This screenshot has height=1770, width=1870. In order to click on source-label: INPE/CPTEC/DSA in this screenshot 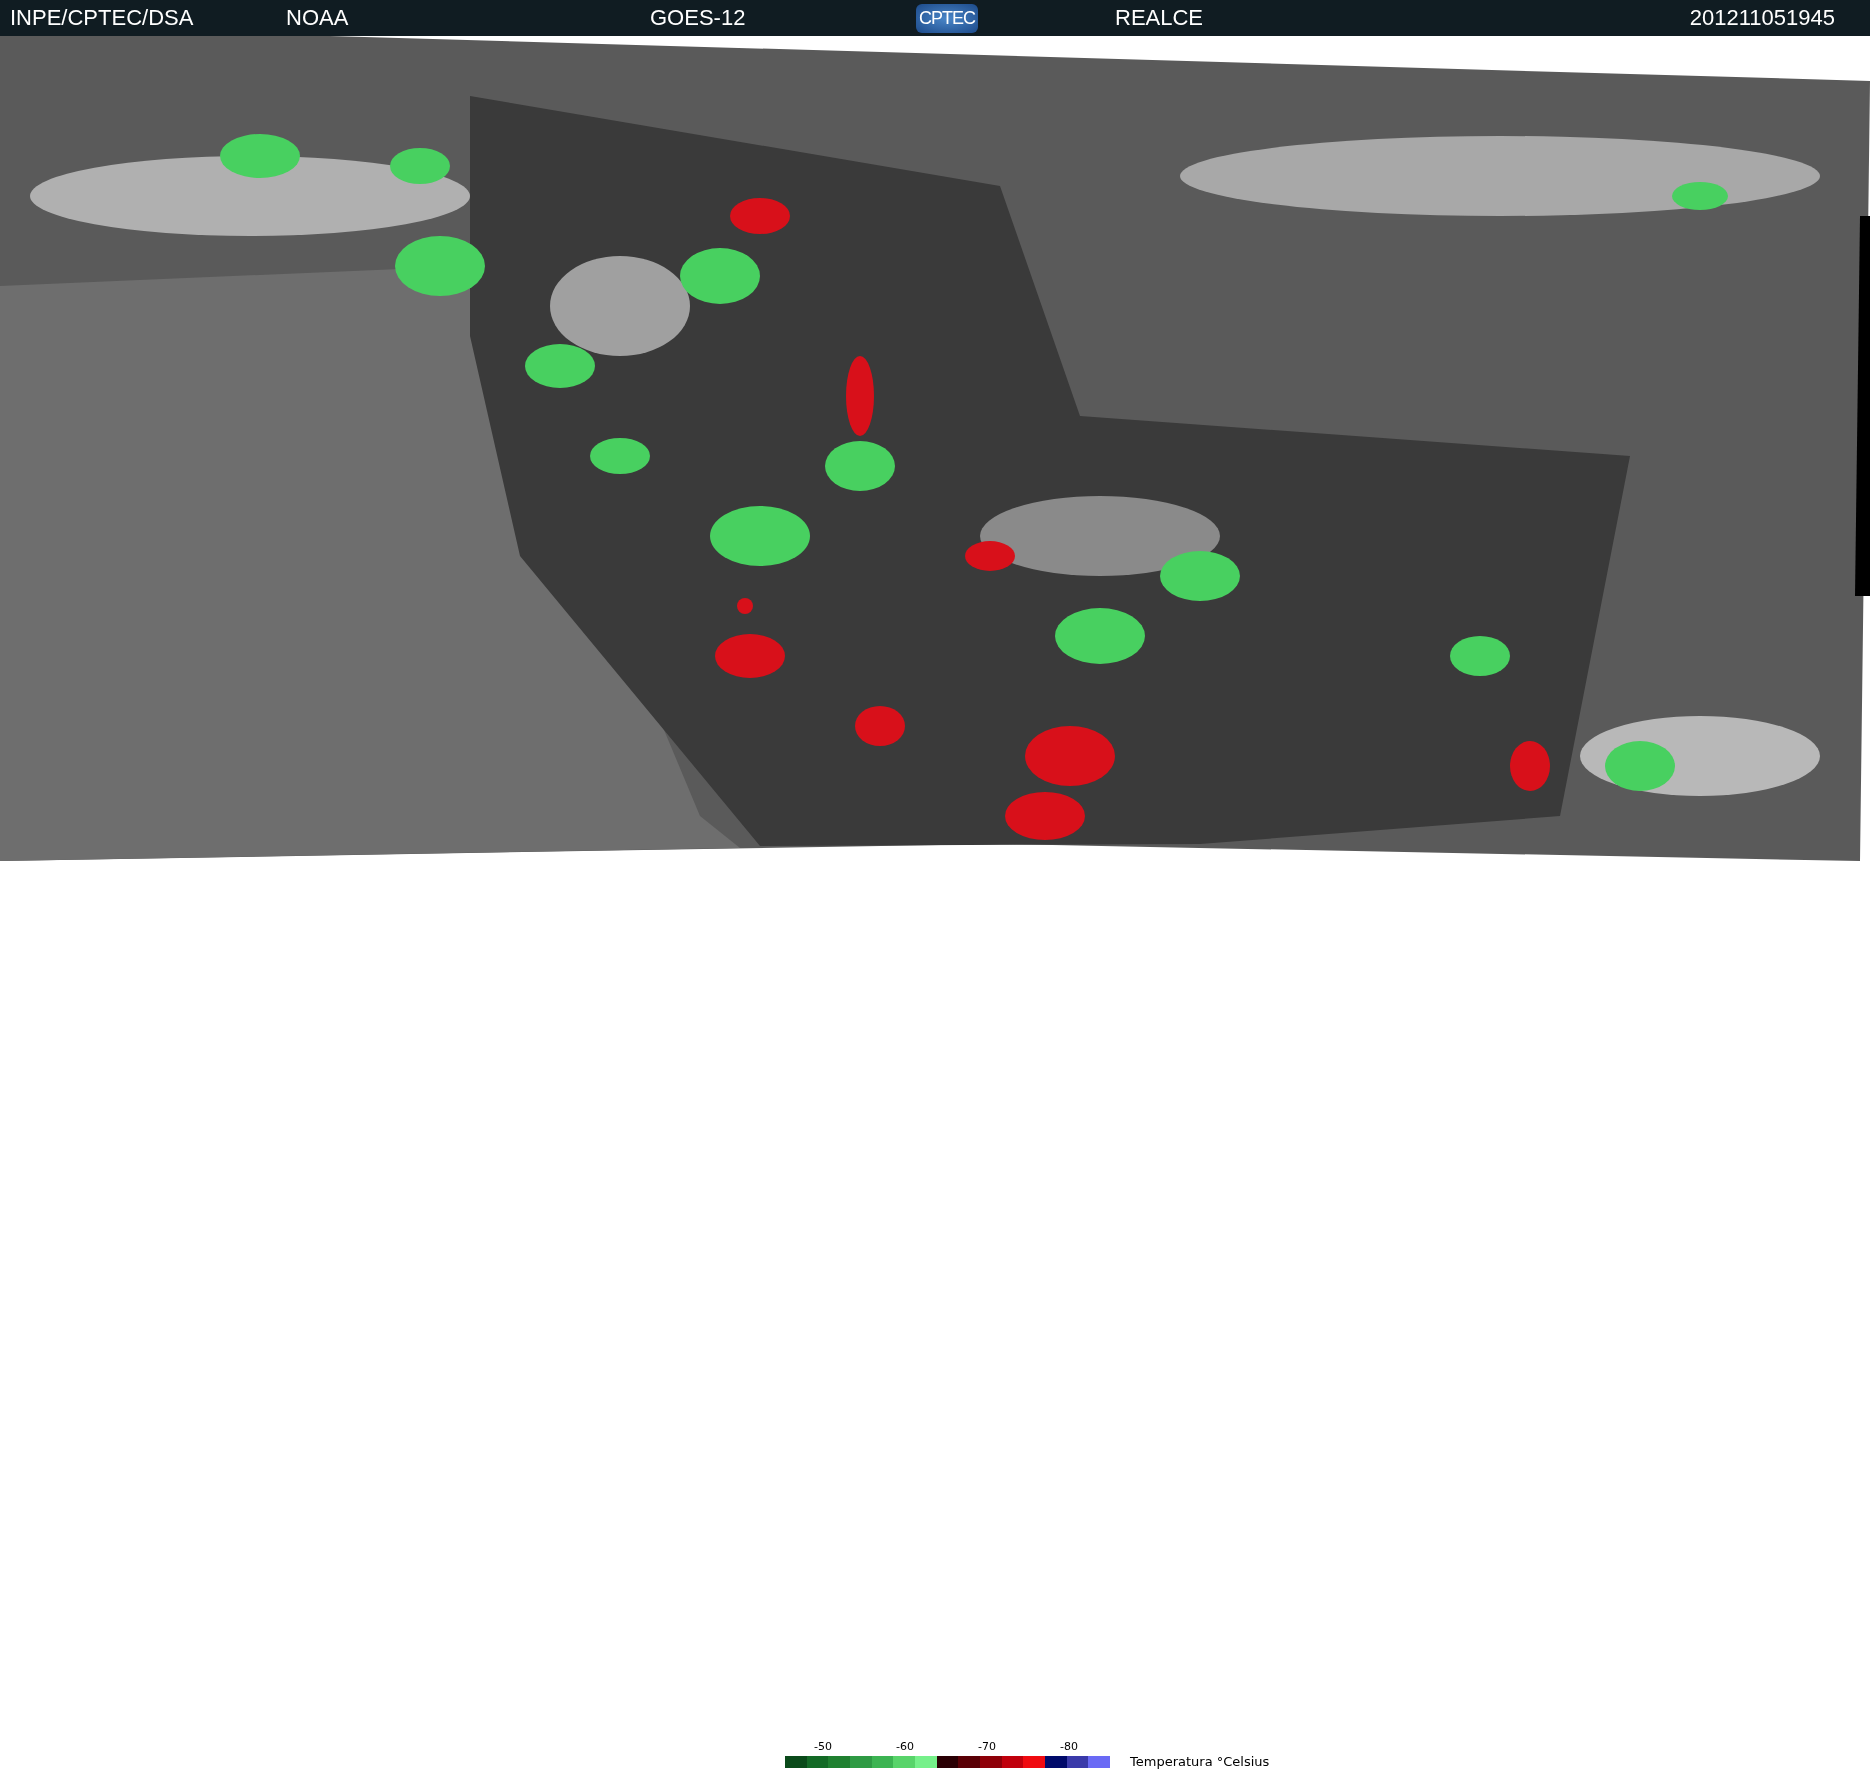, I will do `click(102, 18)`.